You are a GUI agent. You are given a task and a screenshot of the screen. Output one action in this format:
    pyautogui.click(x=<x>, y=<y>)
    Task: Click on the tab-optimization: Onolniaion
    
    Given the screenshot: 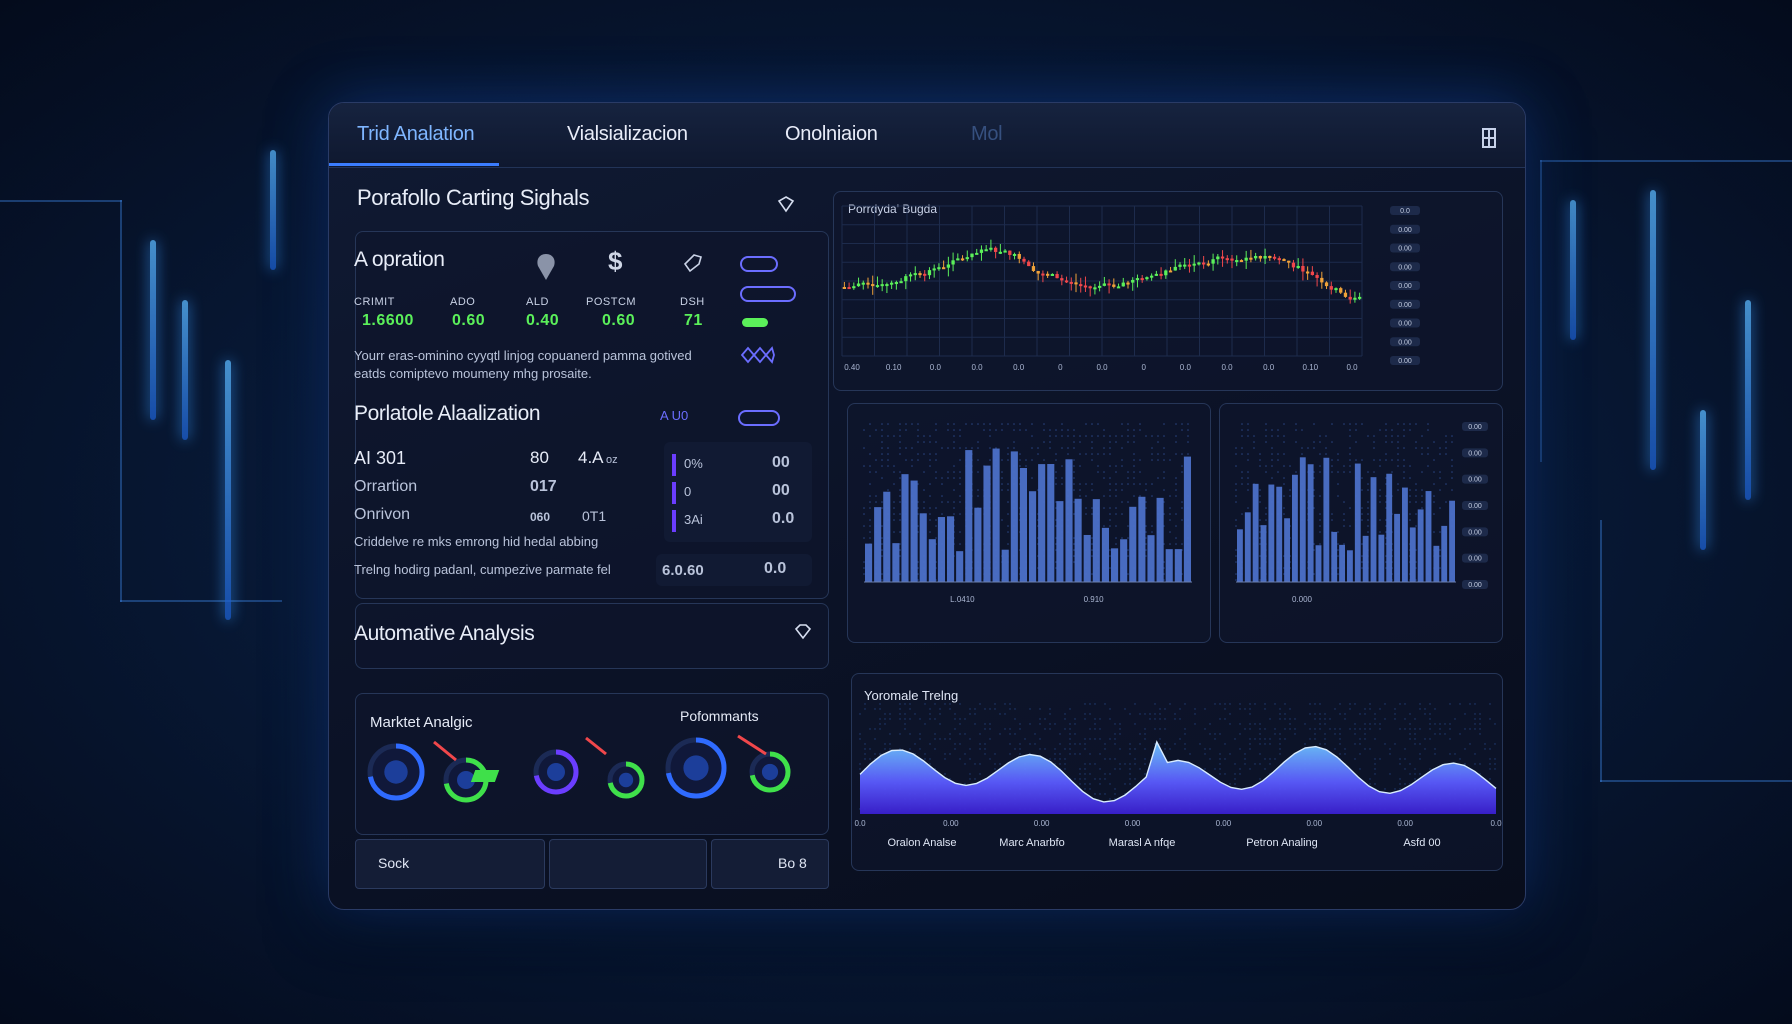 What is the action you would take?
    pyautogui.click(x=831, y=134)
    